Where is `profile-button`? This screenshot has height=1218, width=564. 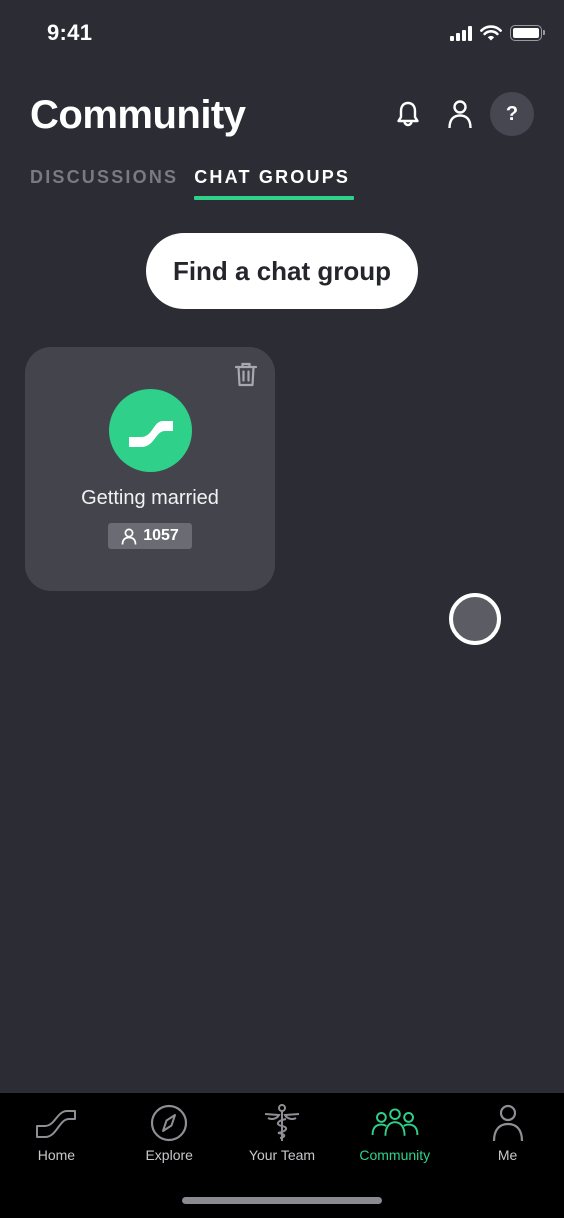
profile-button is located at coordinates (460, 114).